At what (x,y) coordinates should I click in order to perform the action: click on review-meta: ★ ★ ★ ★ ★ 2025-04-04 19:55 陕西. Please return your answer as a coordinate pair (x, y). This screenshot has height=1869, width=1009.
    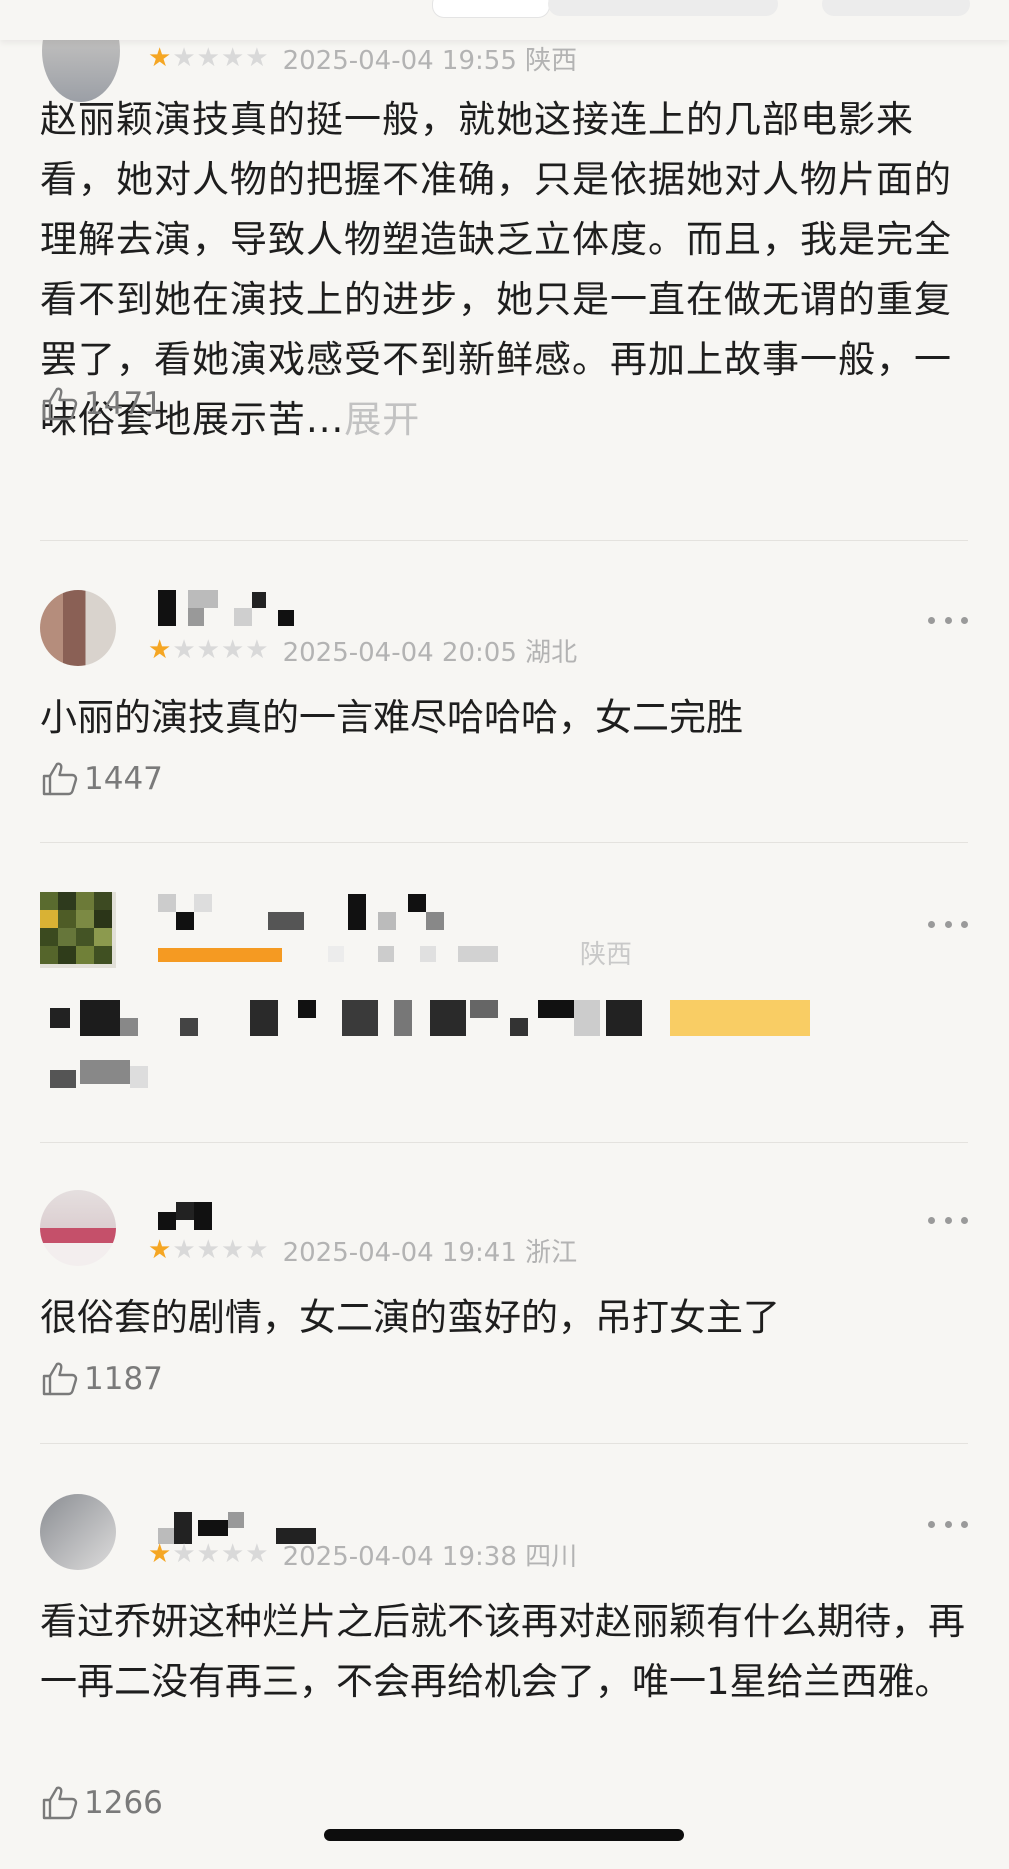
    Looking at the image, I should click on (363, 59).